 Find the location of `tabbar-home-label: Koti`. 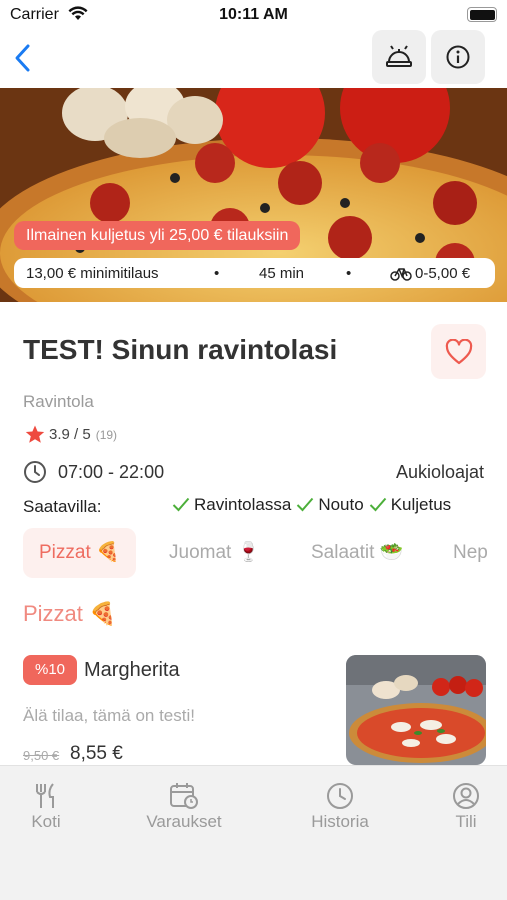

tabbar-home-label: Koti is located at coordinates (46, 821).